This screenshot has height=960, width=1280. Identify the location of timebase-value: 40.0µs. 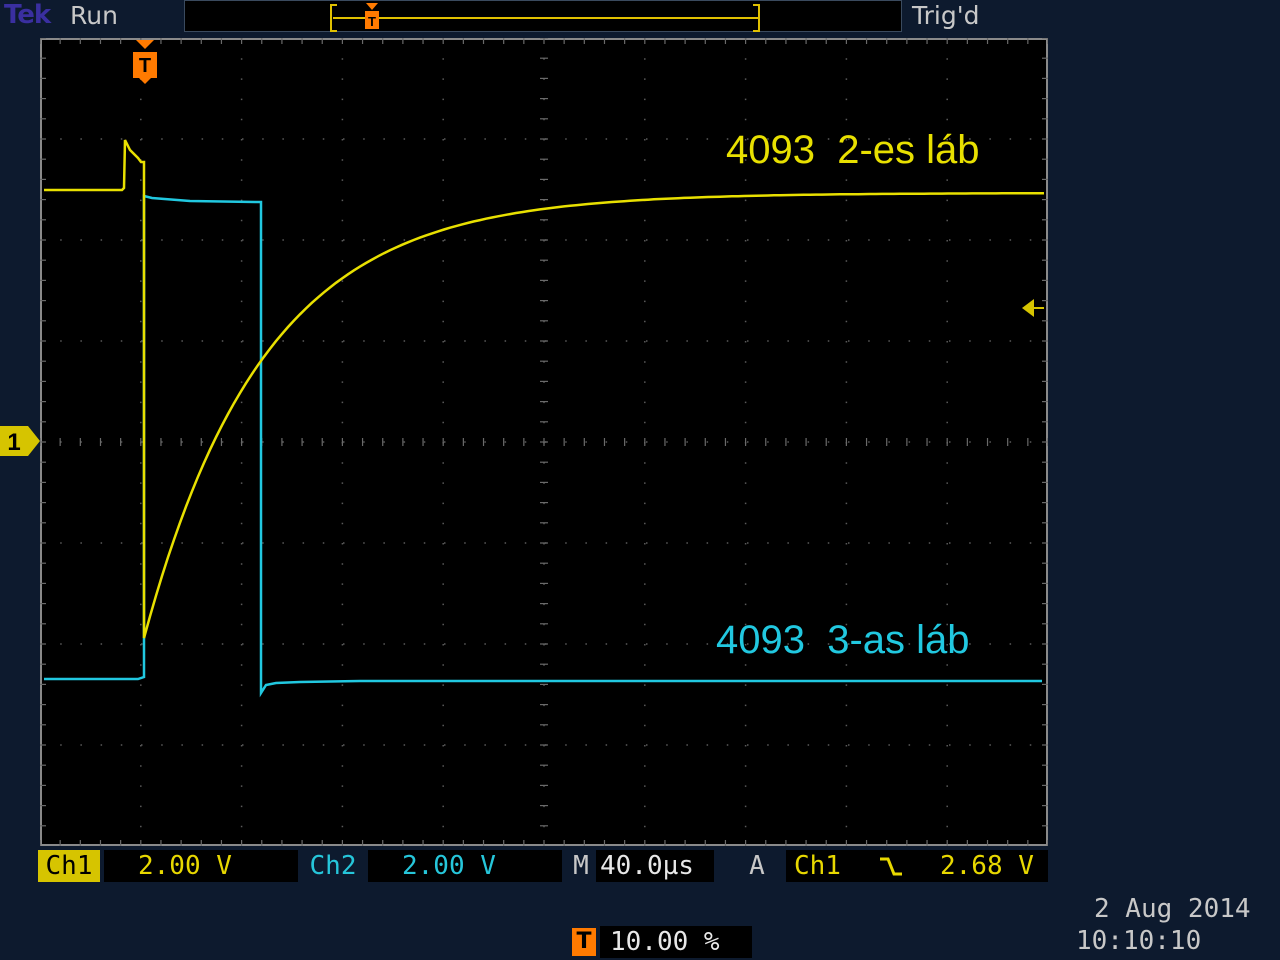
(655, 866).